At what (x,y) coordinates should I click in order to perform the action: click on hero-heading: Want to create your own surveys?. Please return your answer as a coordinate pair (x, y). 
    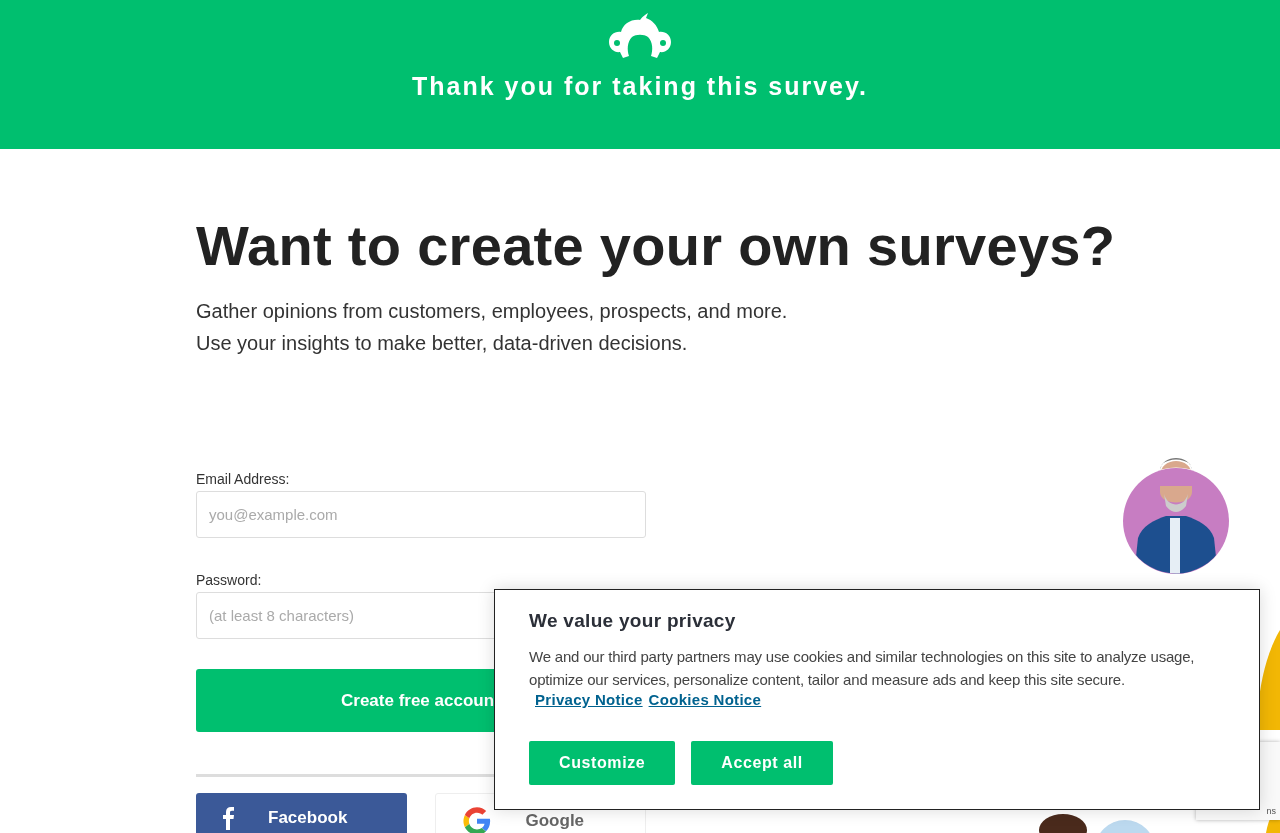
    Looking at the image, I should click on (656, 246).